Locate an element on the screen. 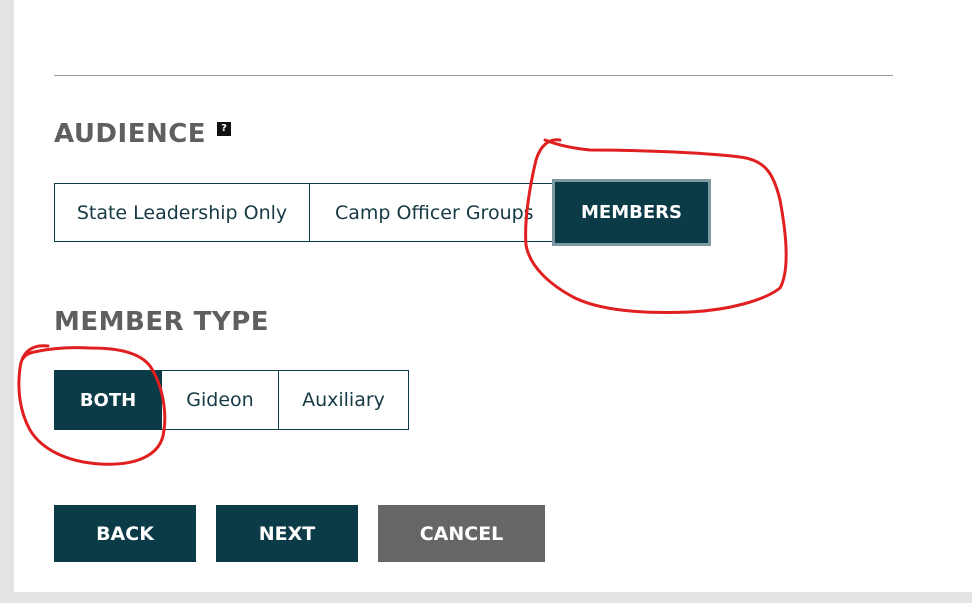 This screenshot has height=603, width=972. audience-heading: AUDIENCE is located at coordinates (130, 134).